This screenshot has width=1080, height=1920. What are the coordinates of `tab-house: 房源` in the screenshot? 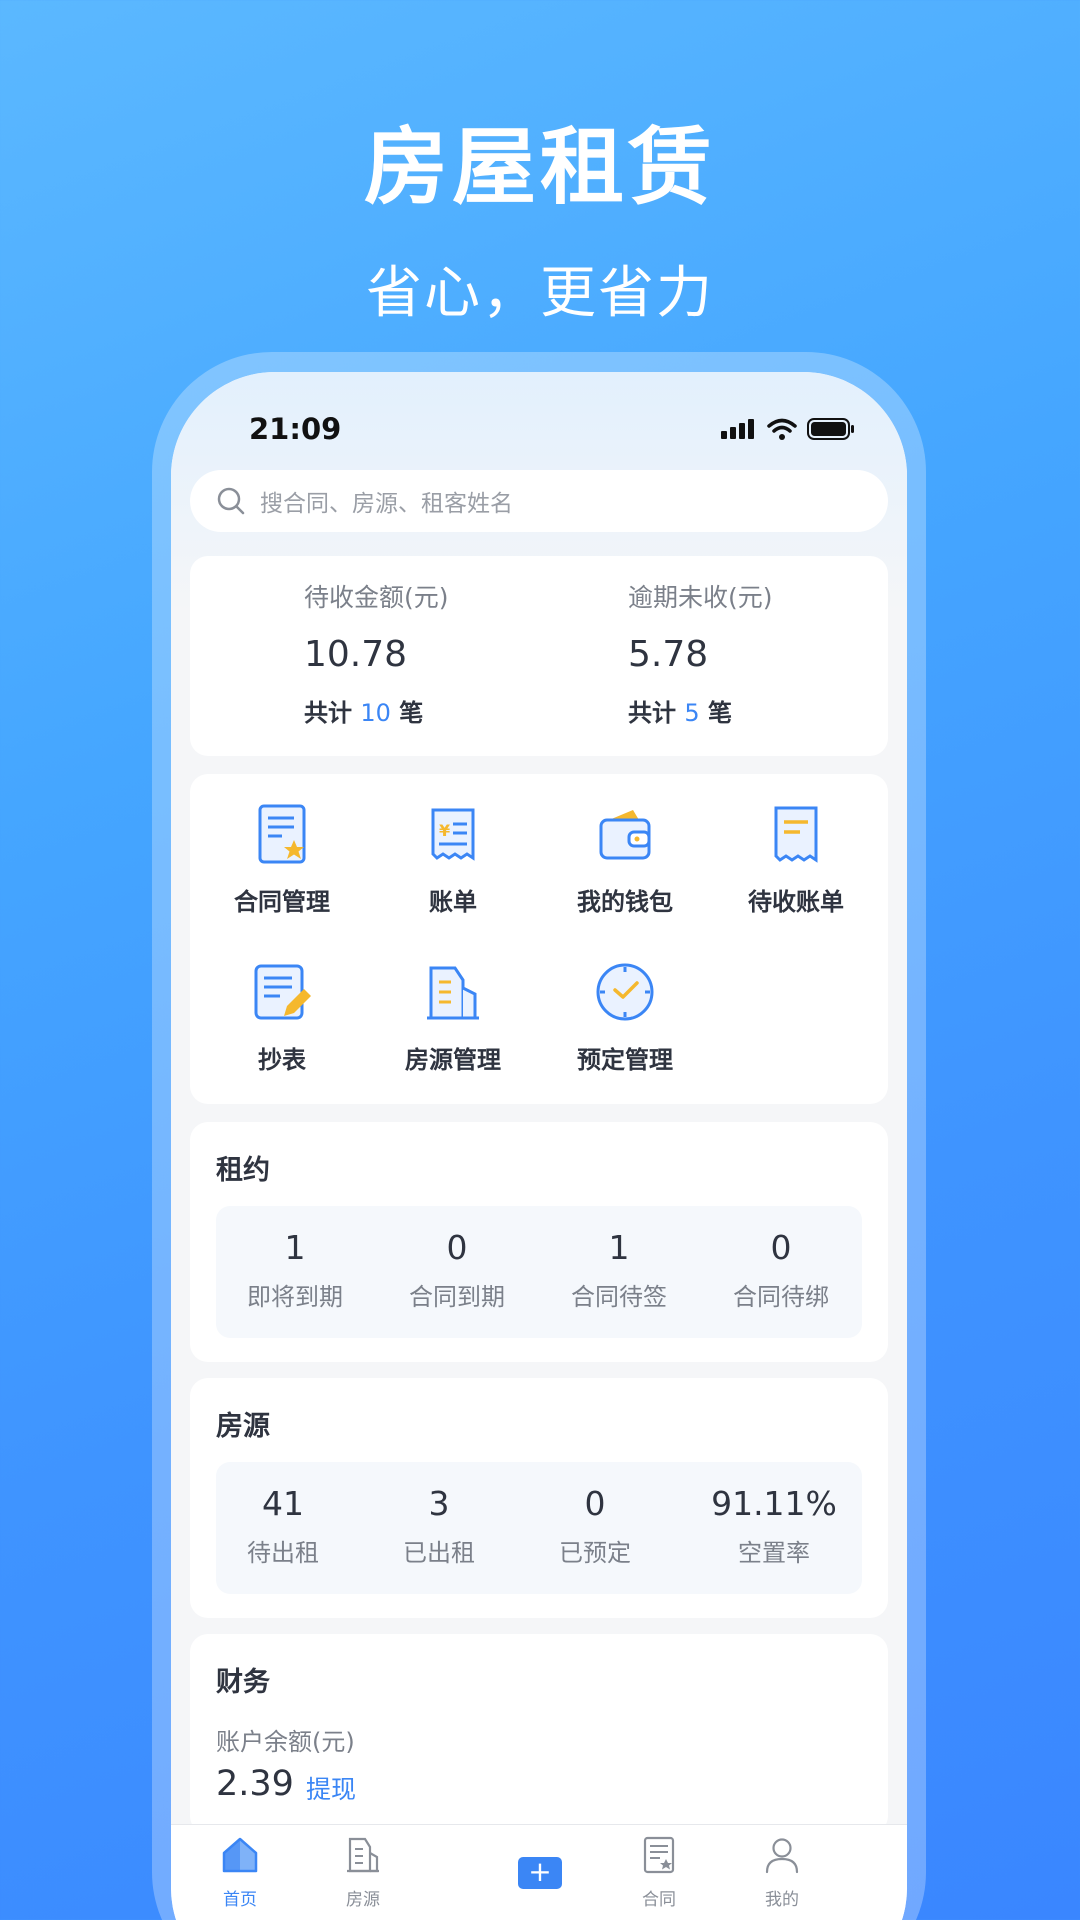 It's located at (363, 1872).